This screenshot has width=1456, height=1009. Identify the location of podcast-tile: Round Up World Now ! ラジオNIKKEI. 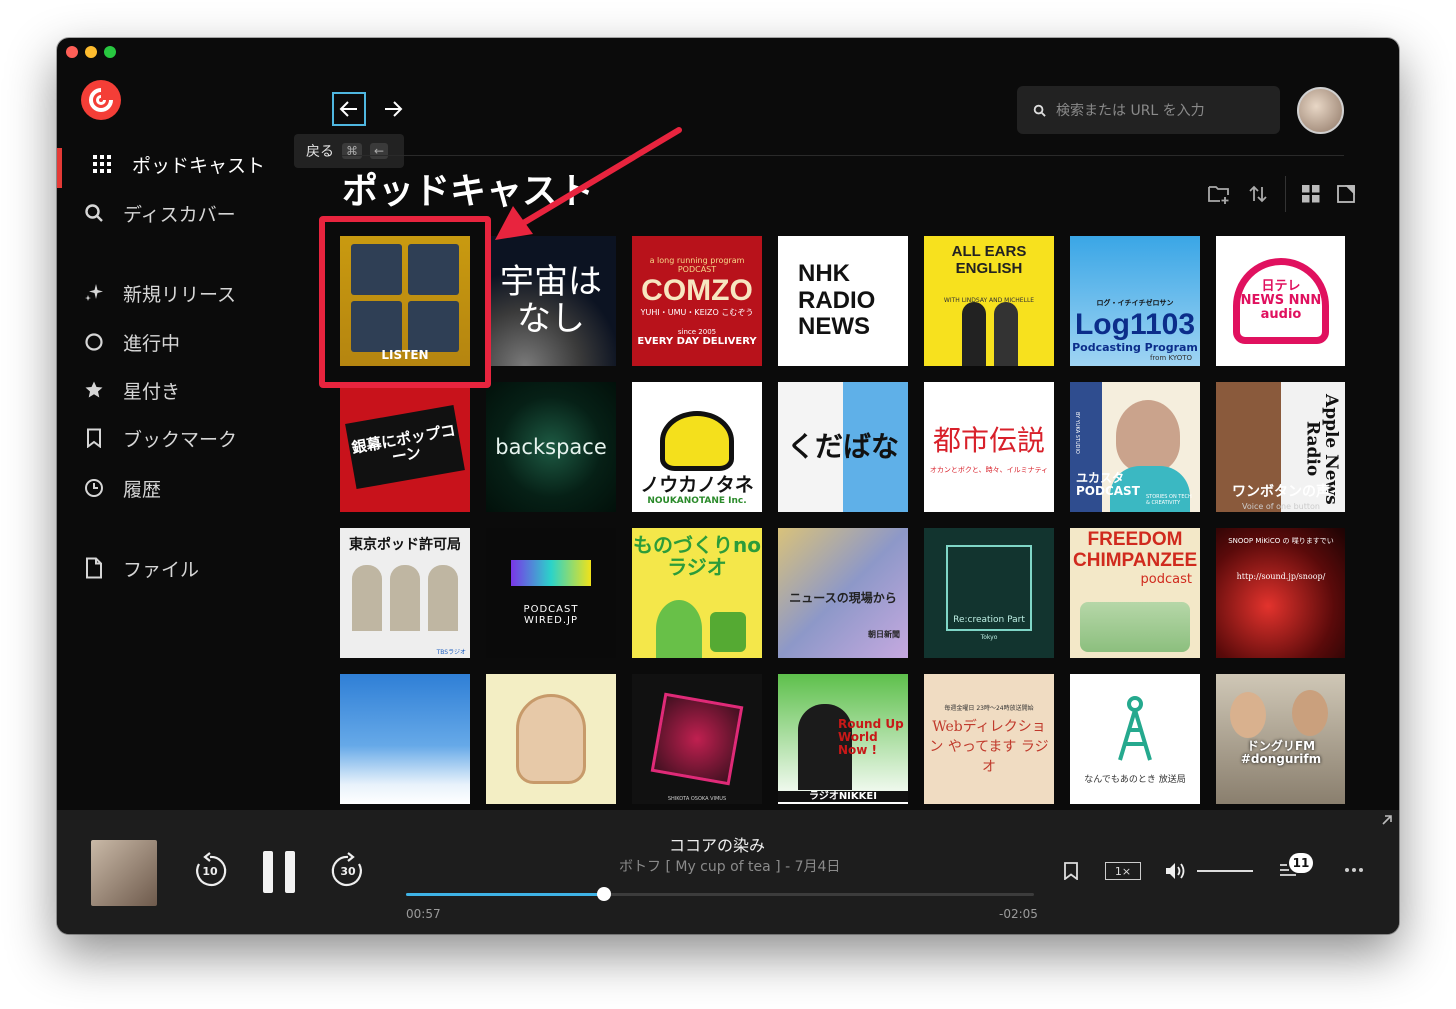
(843, 739).